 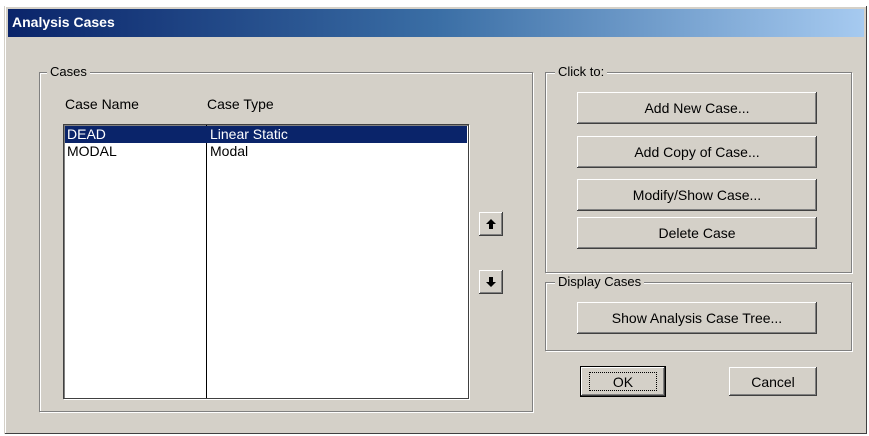 I want to click on delete-case-button: Delete Case, so click(x=697, y=233).